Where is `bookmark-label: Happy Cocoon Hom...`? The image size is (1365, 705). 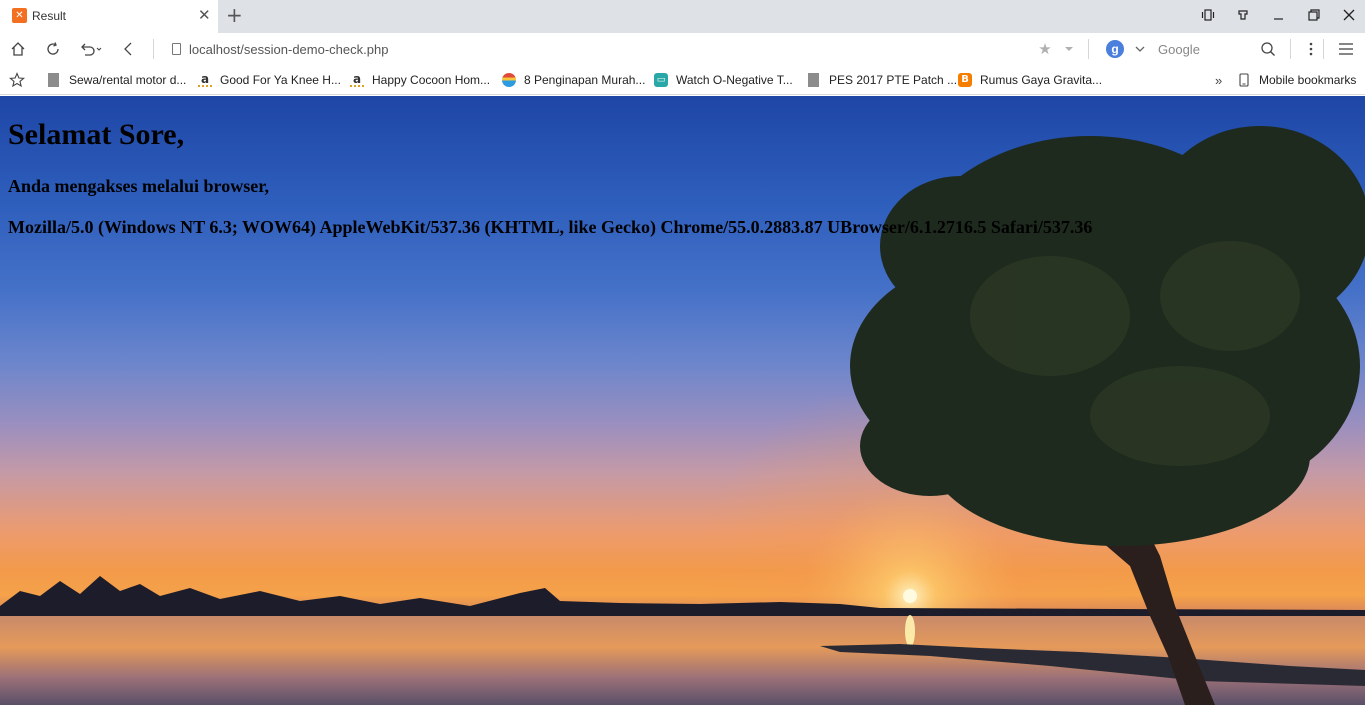 bookmark-label: Happy Cocoon Hom... is located at coordinates (431, 80).